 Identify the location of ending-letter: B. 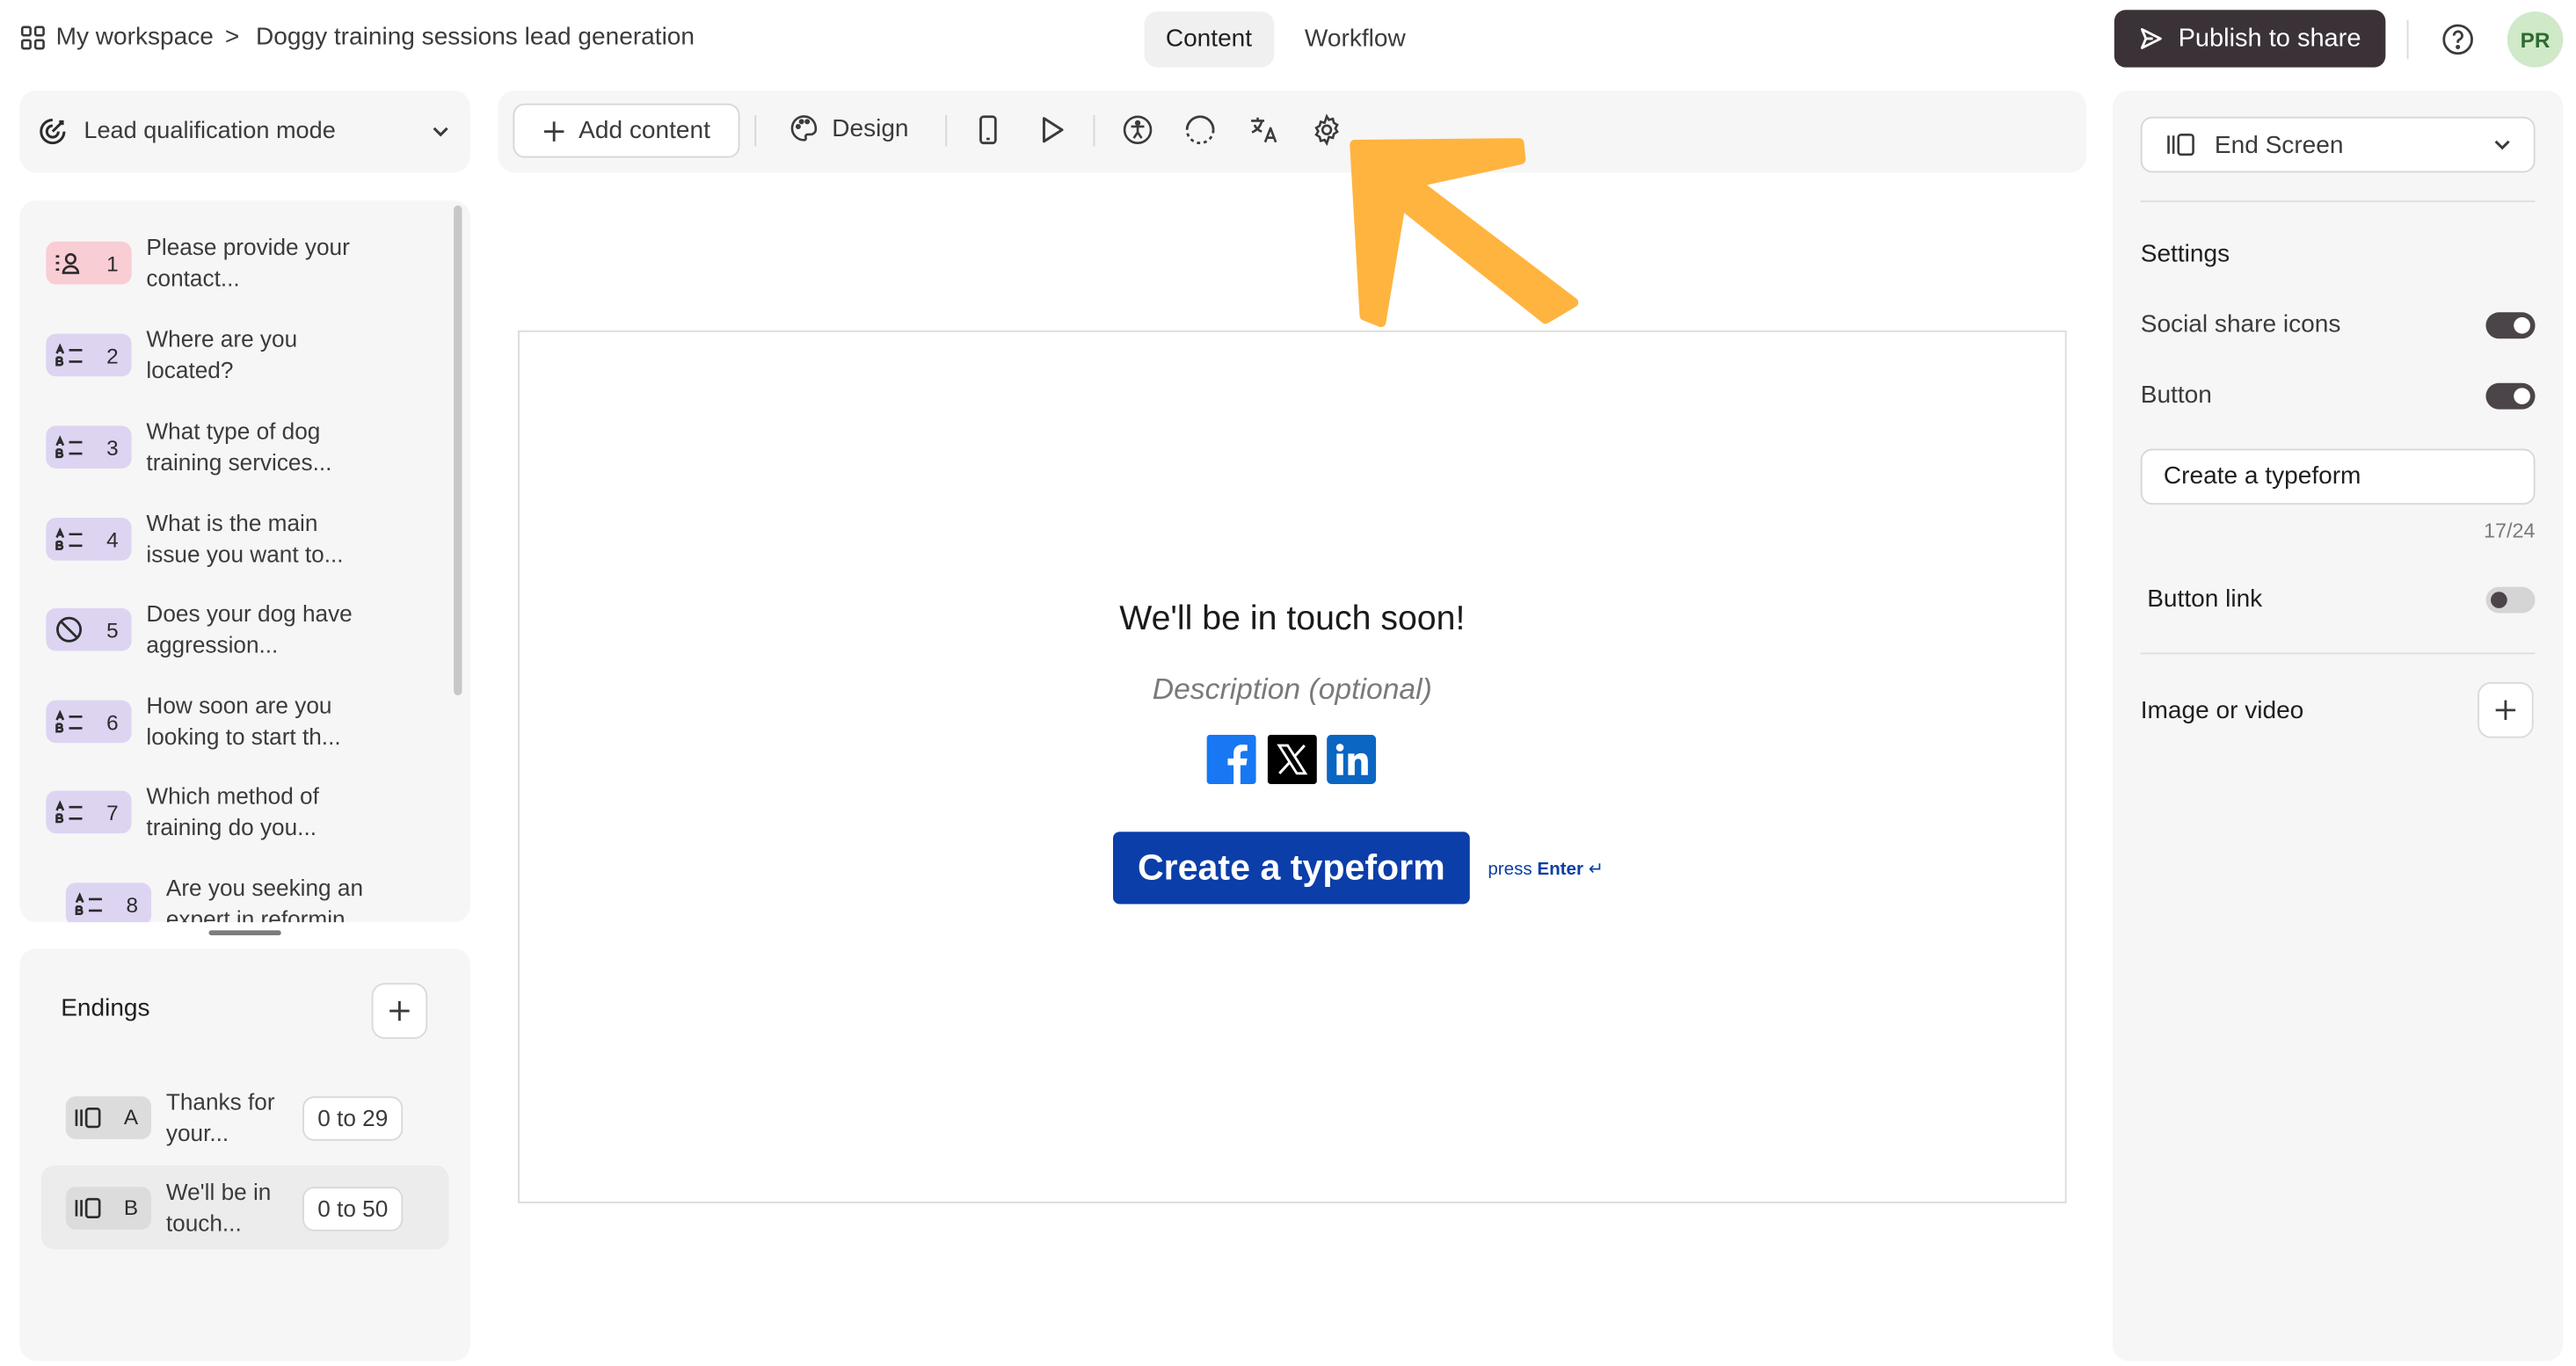
(131, 1207).